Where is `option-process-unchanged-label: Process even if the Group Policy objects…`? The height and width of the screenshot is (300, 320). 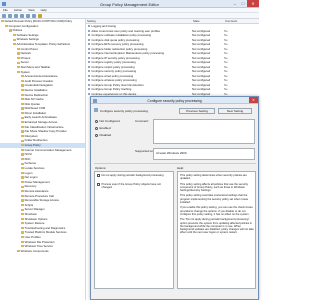
option-process-unchanged-label: Process even if the Group Policy objects… is located at coordinates (131, 186).